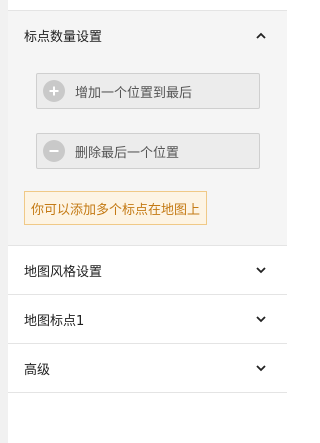 This screenshot has height=443, width=320. Describe the element at coordinates (134, 93) in the screenshot. I see `add-position-label: 增加一个位置到最后` at that location.